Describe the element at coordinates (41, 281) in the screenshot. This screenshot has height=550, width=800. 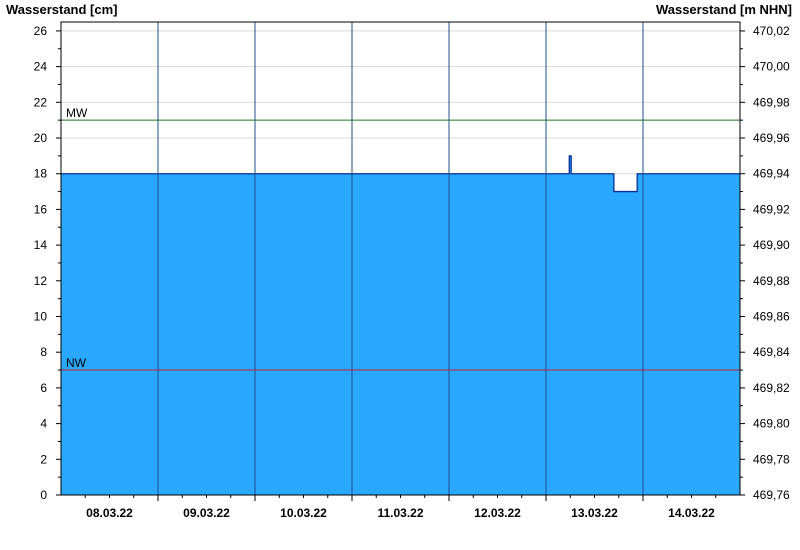
I see `y-tick-label: 12` at that location.